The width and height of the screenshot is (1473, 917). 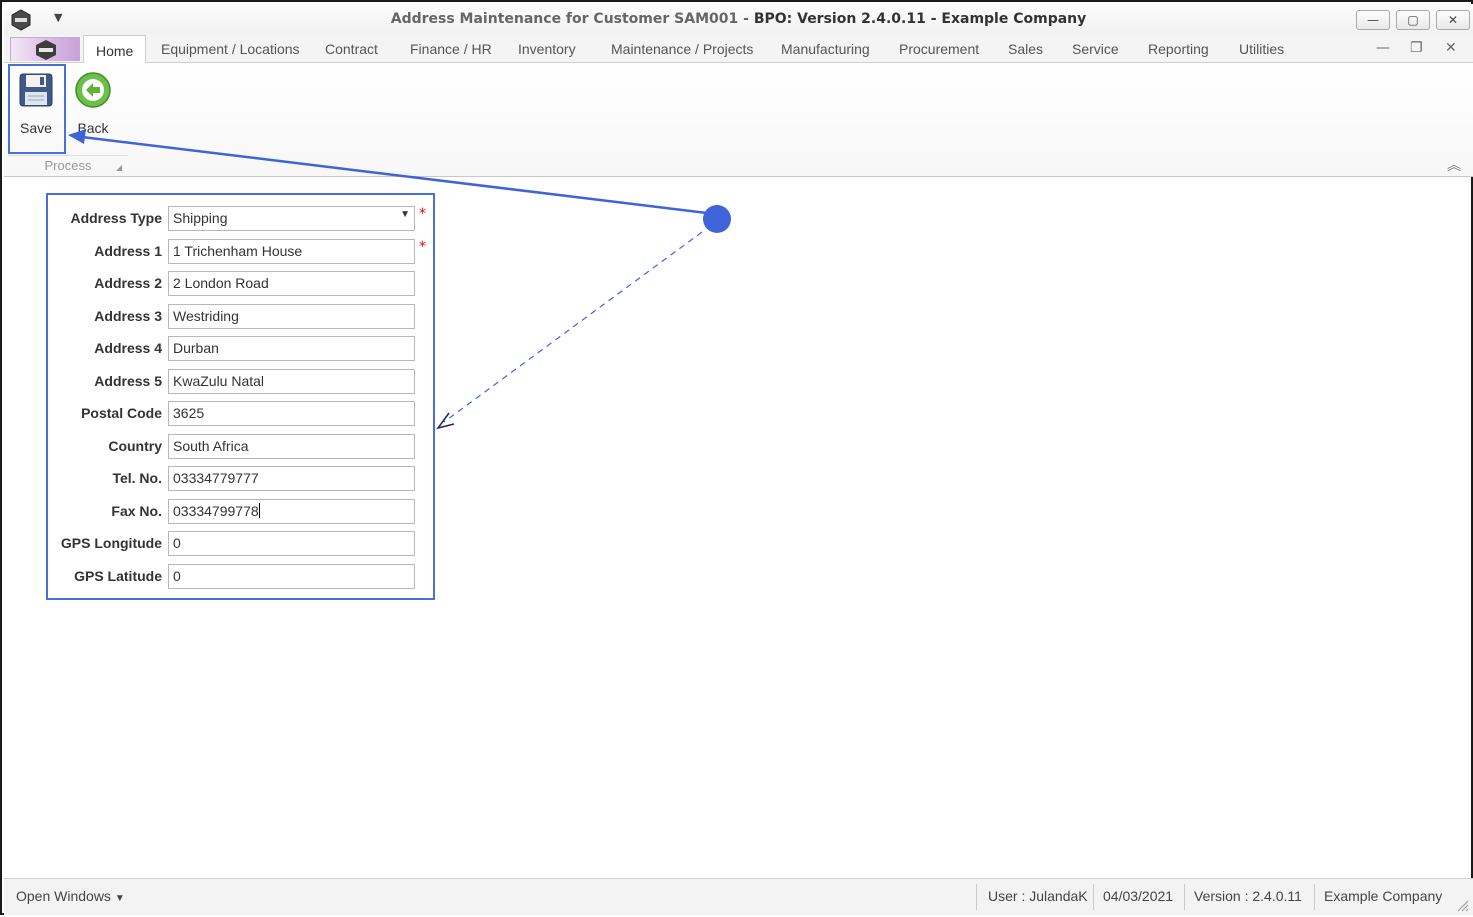 I want to click on gps-latitude-row: GPS Latitude 0, so click(x=240, y=576).